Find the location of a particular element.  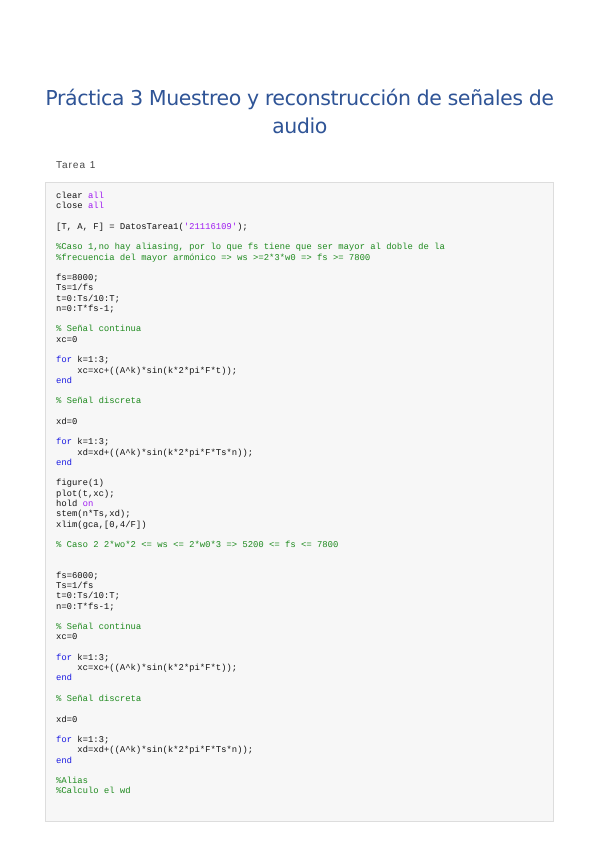

code-line: plot(t,xc); is located at coordinates (85, 493).